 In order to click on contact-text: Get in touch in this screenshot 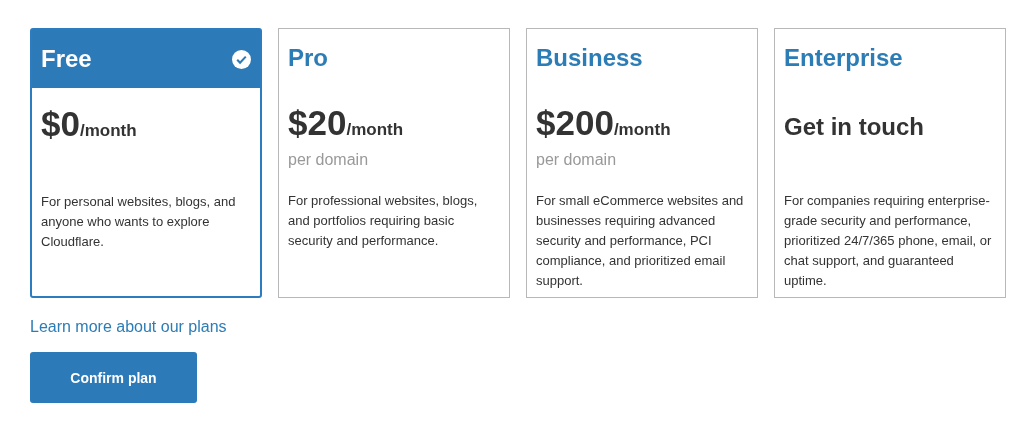, I will do `click(854, 127)`.